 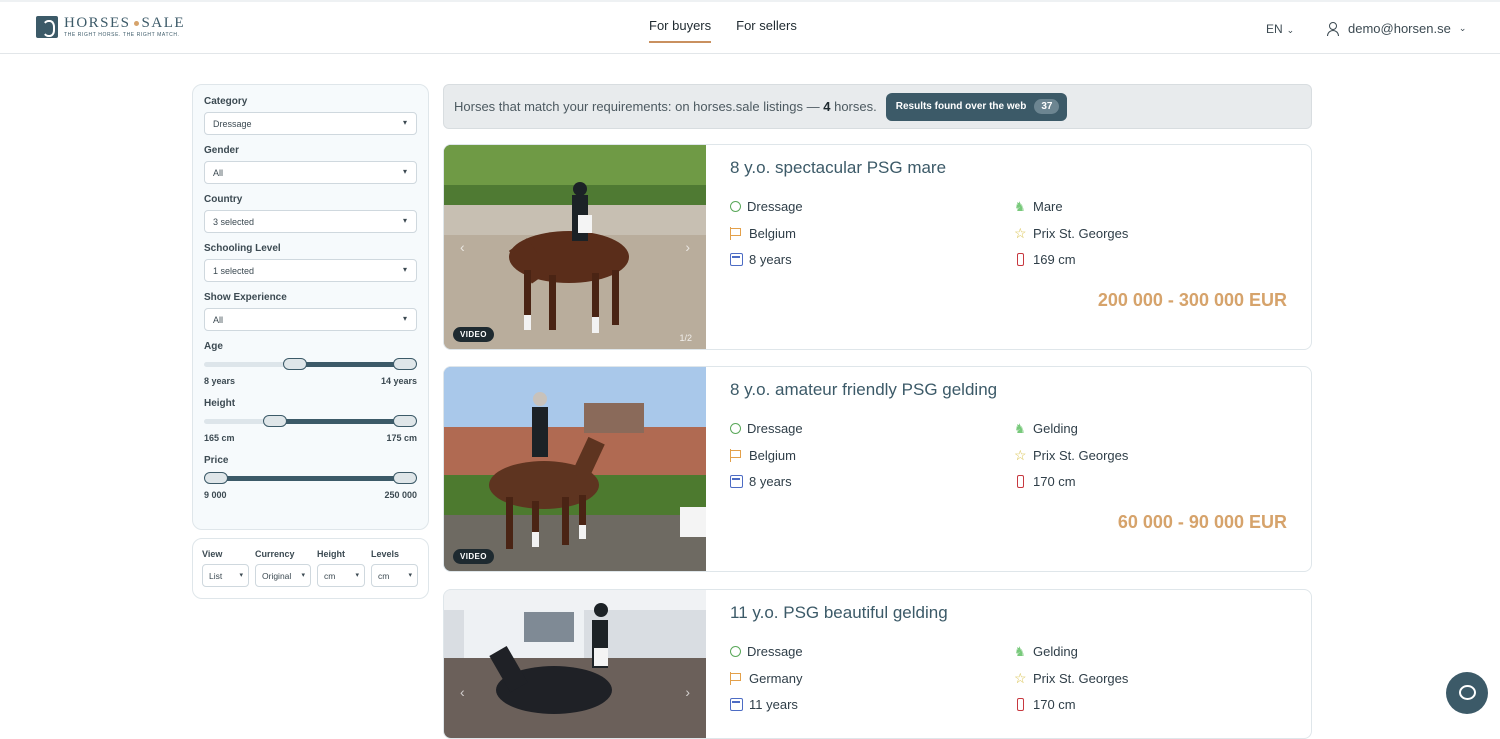 What do you see at coordinates (575, 469) in the screenshot?
I see `horse-photo: VIDEO` at bounding box center [575, 469].